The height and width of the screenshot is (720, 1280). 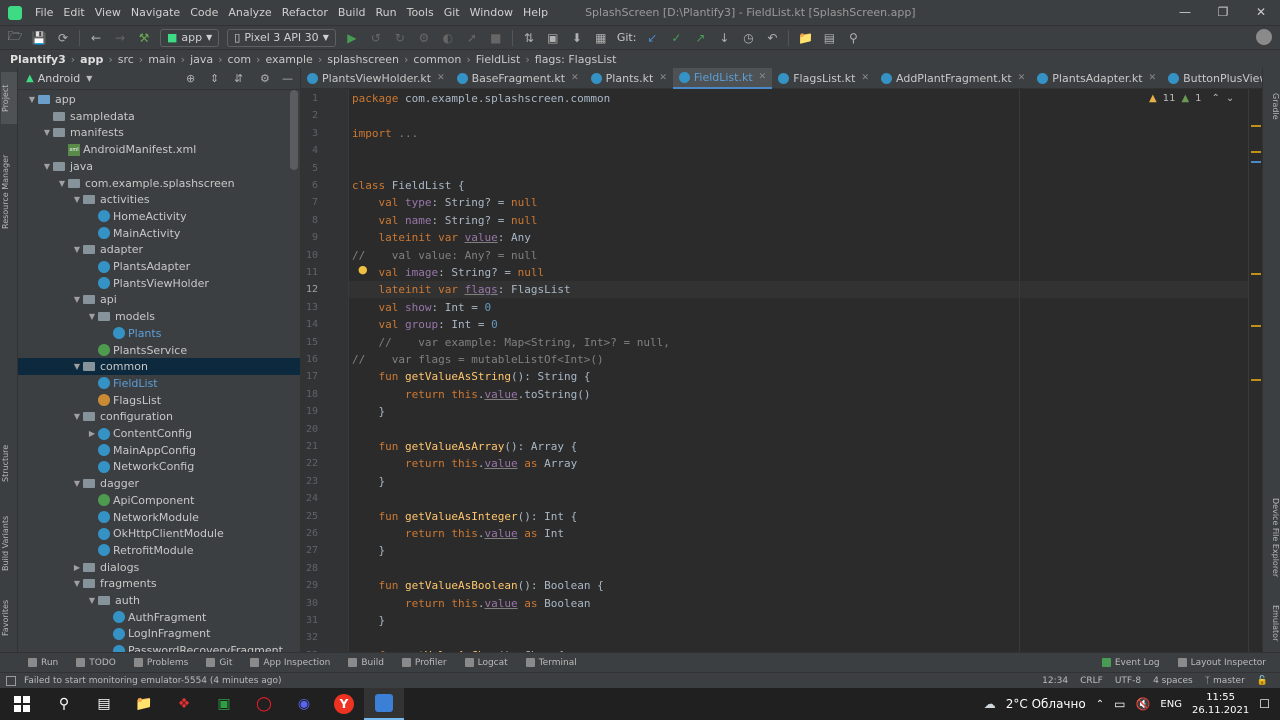 What do you see at coordinates (1091, 681) in the screenshot?
I see `line-separator: CRLF` at bounding box center [1091, 681].